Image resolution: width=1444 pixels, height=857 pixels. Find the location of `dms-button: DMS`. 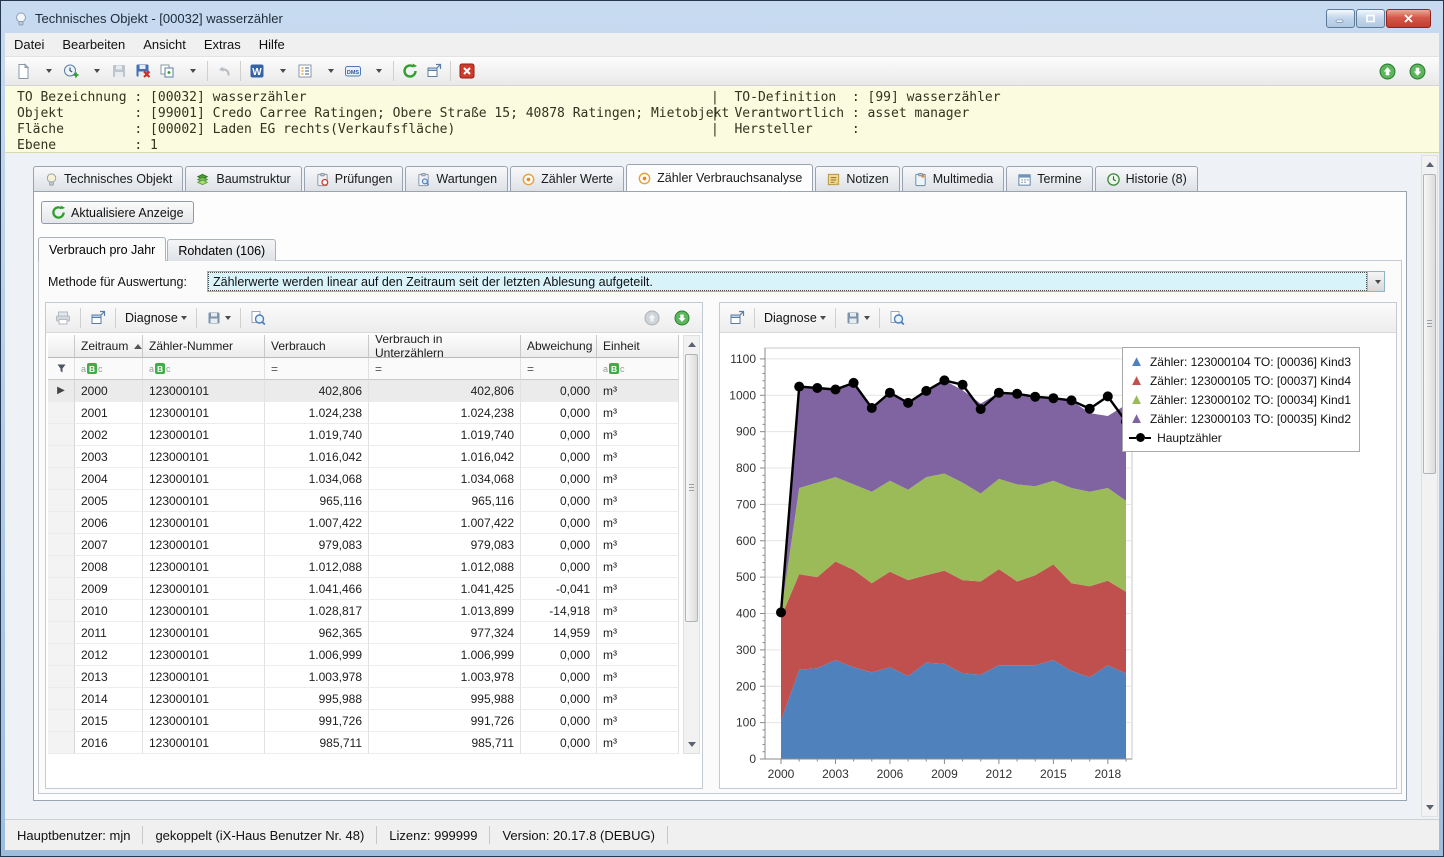

dms-button: DMS is located at coordinates (353, 71).